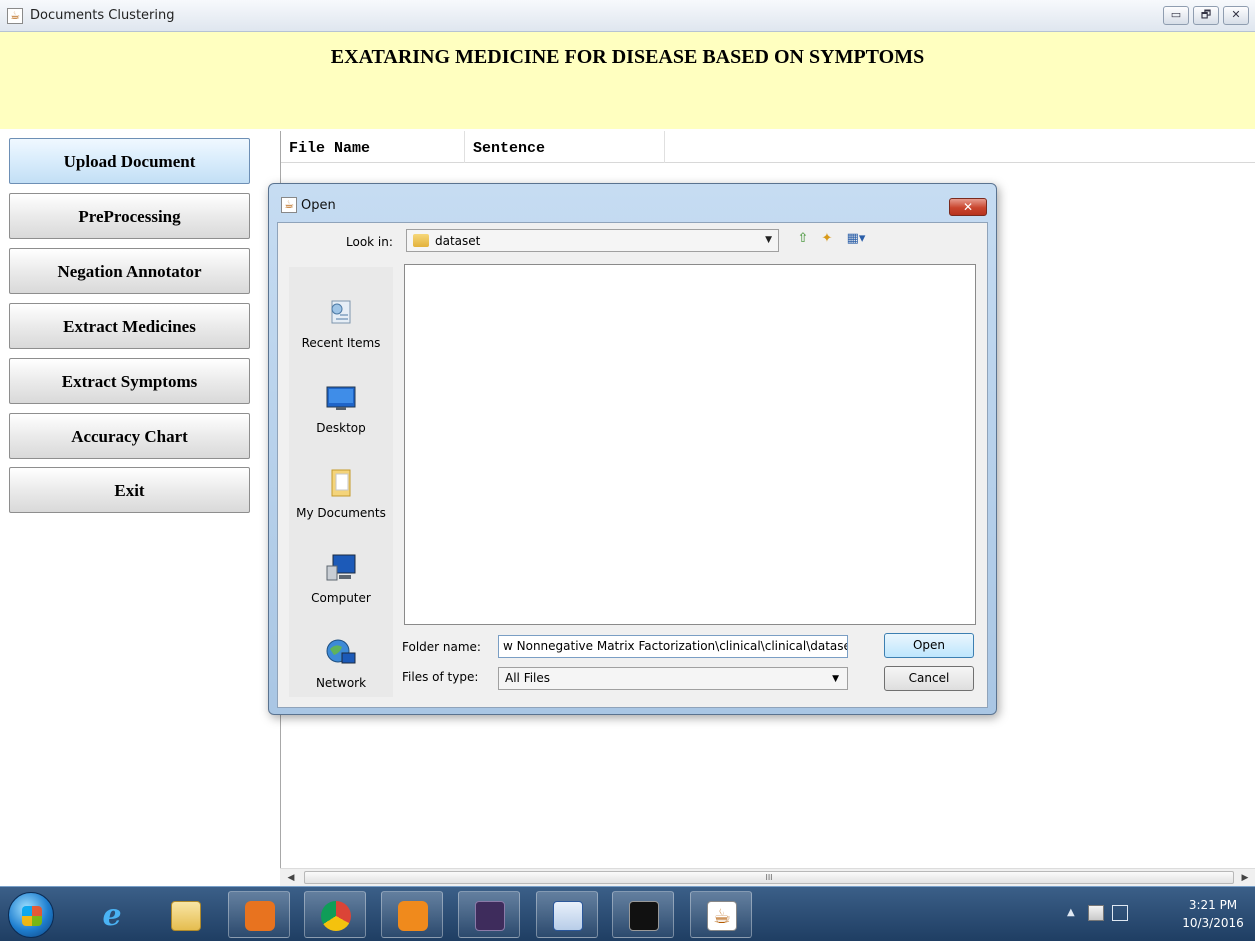 This screenshot has height=941, width=1255. What do you see at coordinates (129, 271) in the screenshot?
I see `negation-annotator-button: Negation Annotator` at bounding box center [129, 271].